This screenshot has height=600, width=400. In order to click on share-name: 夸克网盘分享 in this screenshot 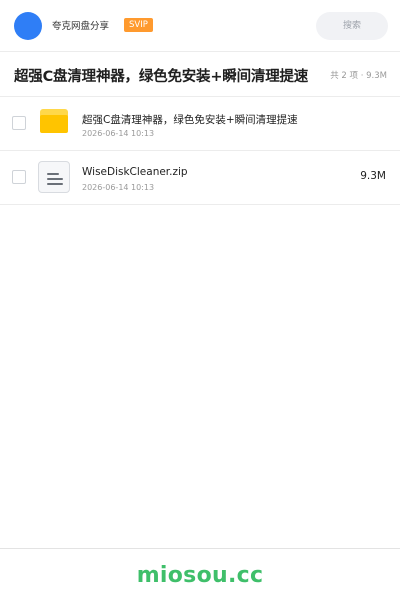, I will do `click(81, 26)`.